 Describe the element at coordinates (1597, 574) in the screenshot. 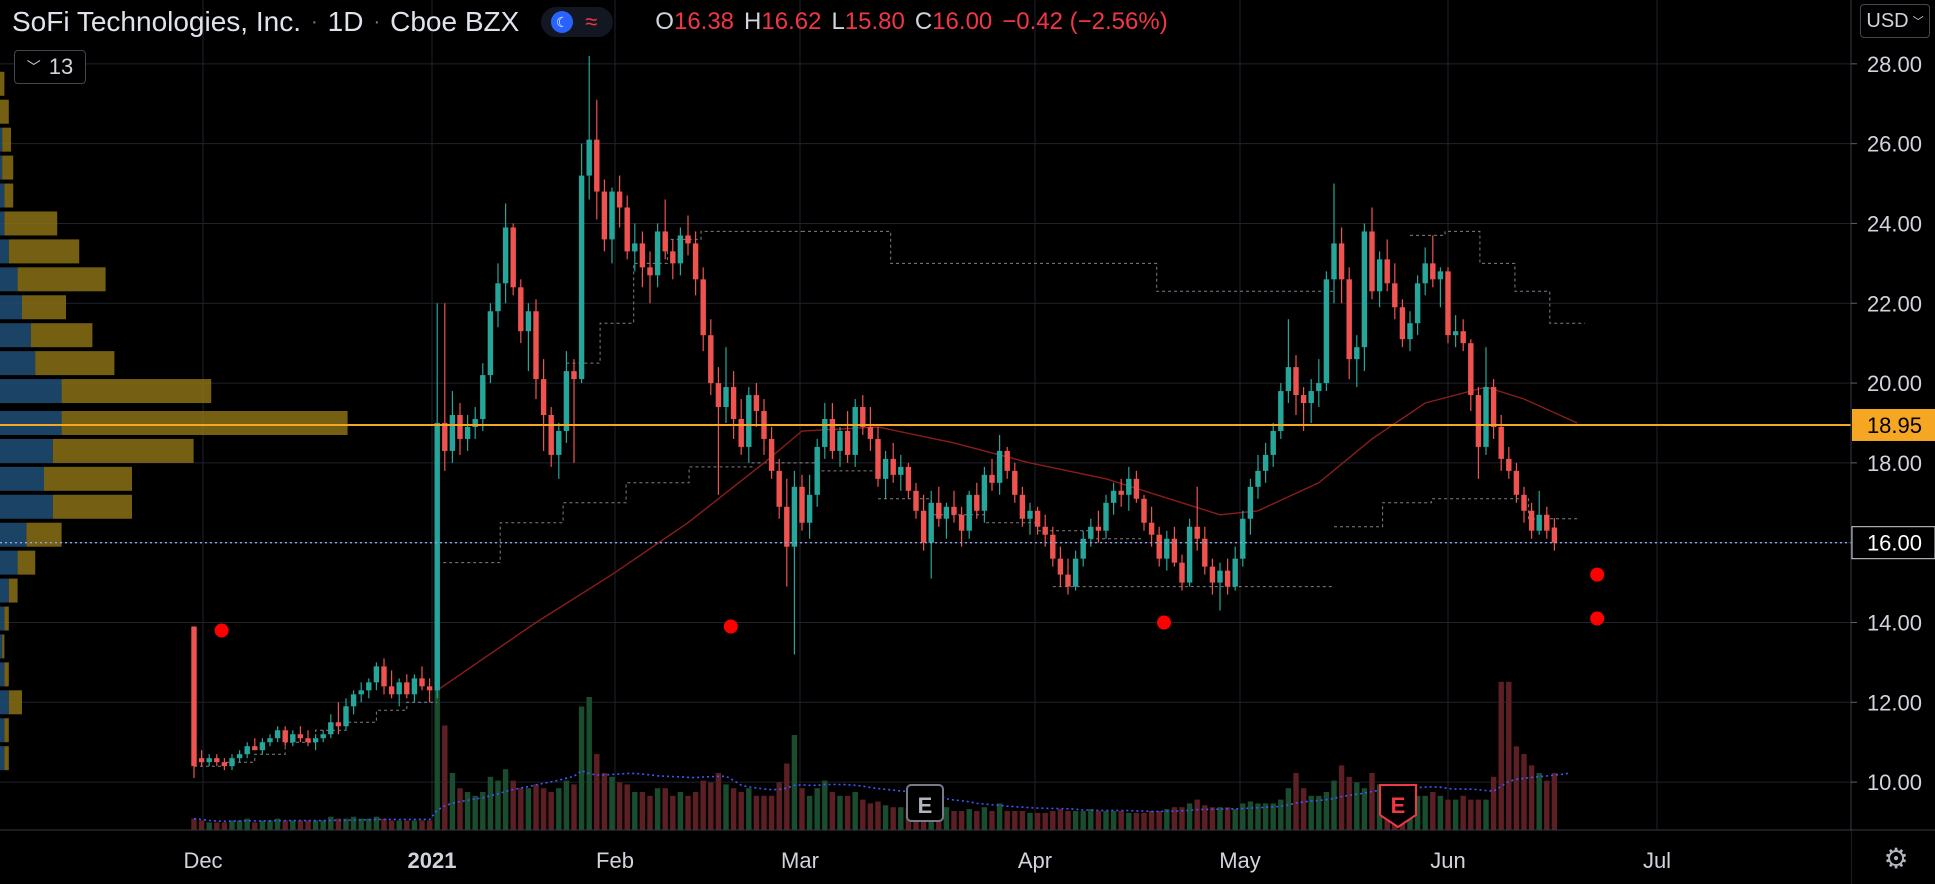

I see `red-dot-marker` at that location.